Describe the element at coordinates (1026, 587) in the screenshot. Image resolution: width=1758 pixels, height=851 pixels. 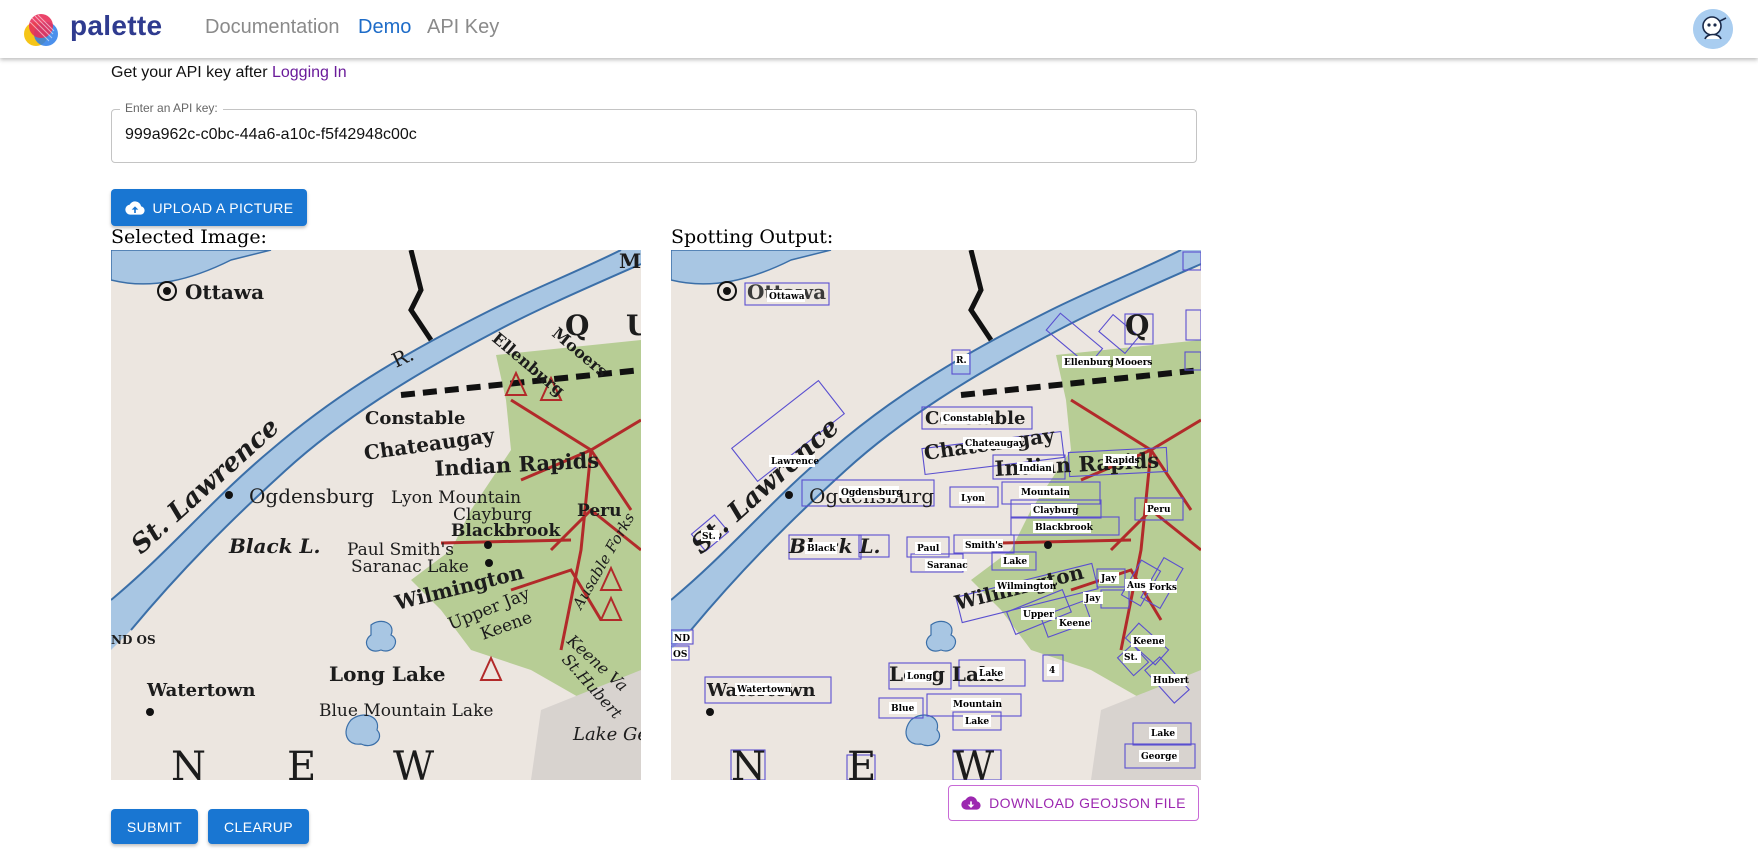
I see `spot-word-wilmington: Wilmington` at that location.